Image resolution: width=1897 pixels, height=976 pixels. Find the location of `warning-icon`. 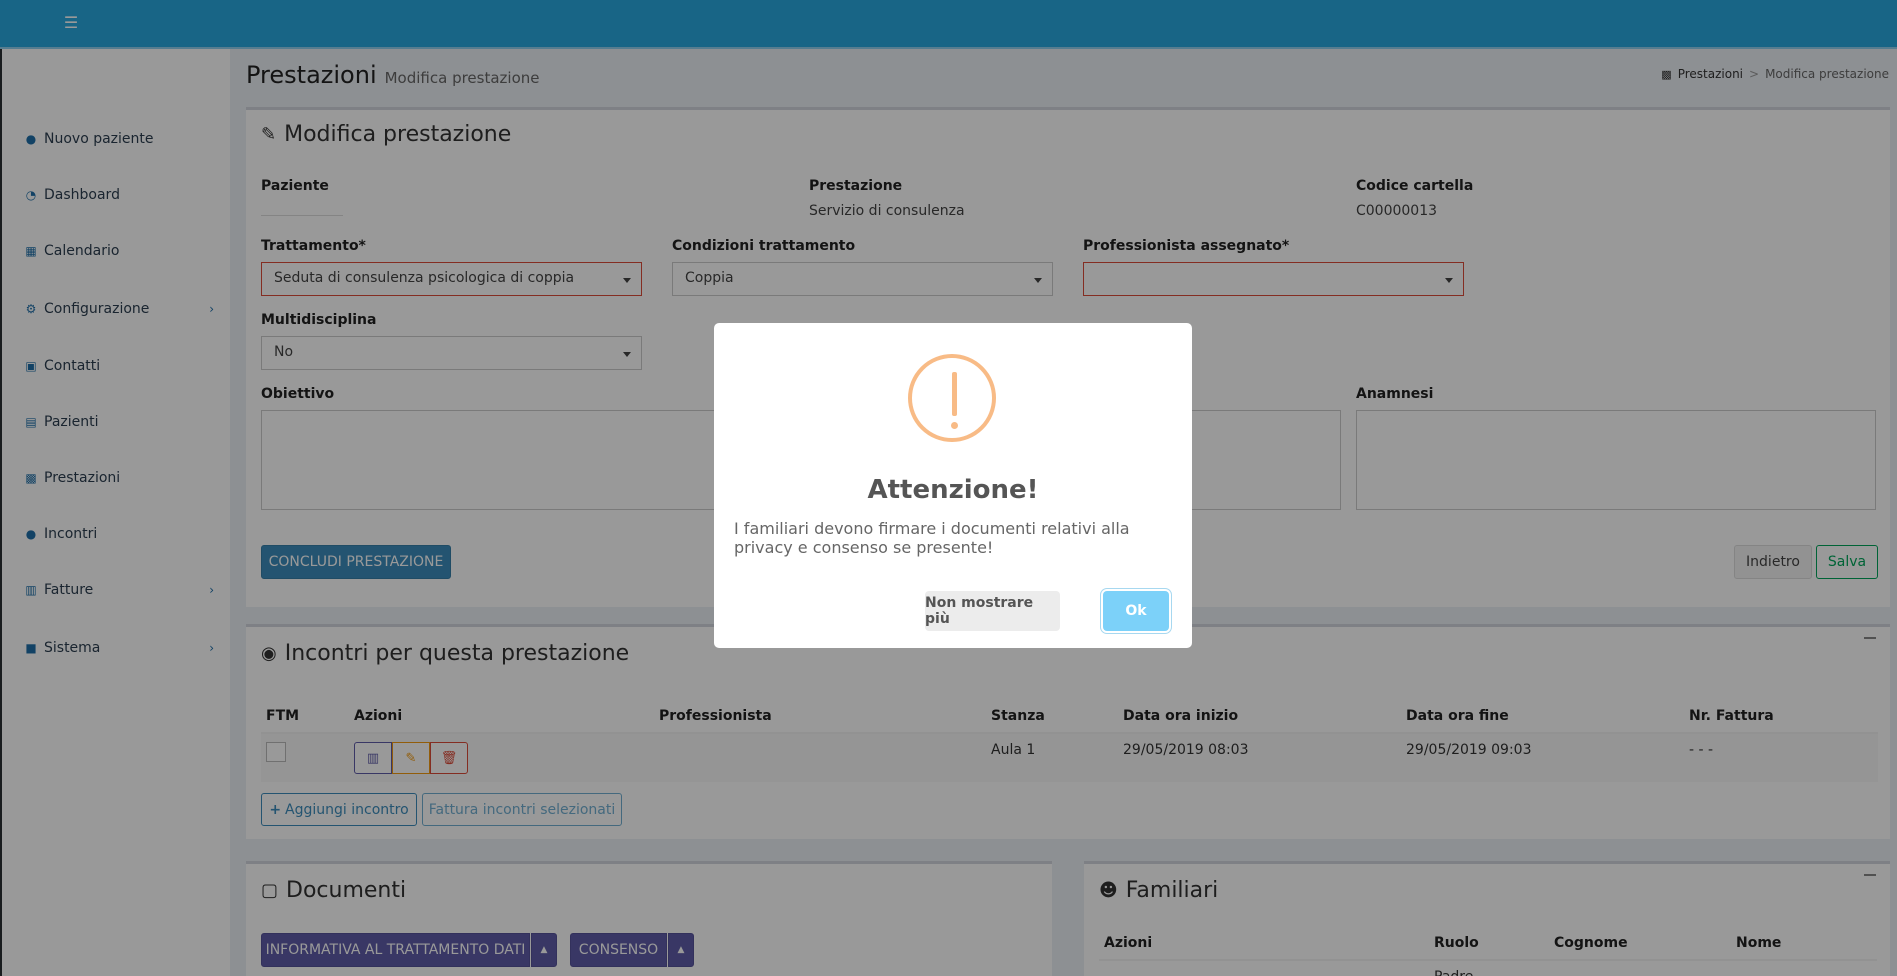

warning-icon is located at coordinates (952, 398).